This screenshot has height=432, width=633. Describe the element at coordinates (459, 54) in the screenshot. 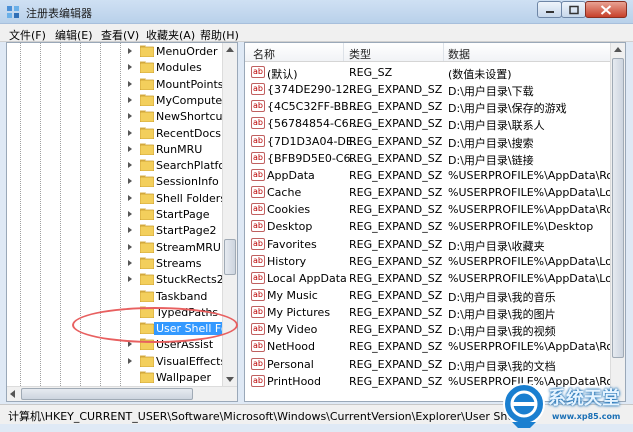

I see `column-header-data: 数据` at that location.